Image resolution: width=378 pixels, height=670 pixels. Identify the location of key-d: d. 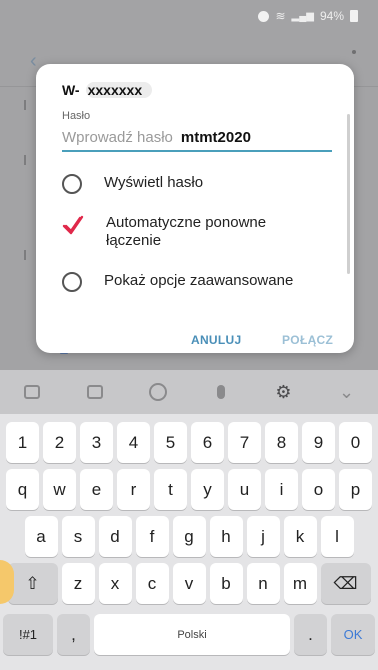
(115, 536).